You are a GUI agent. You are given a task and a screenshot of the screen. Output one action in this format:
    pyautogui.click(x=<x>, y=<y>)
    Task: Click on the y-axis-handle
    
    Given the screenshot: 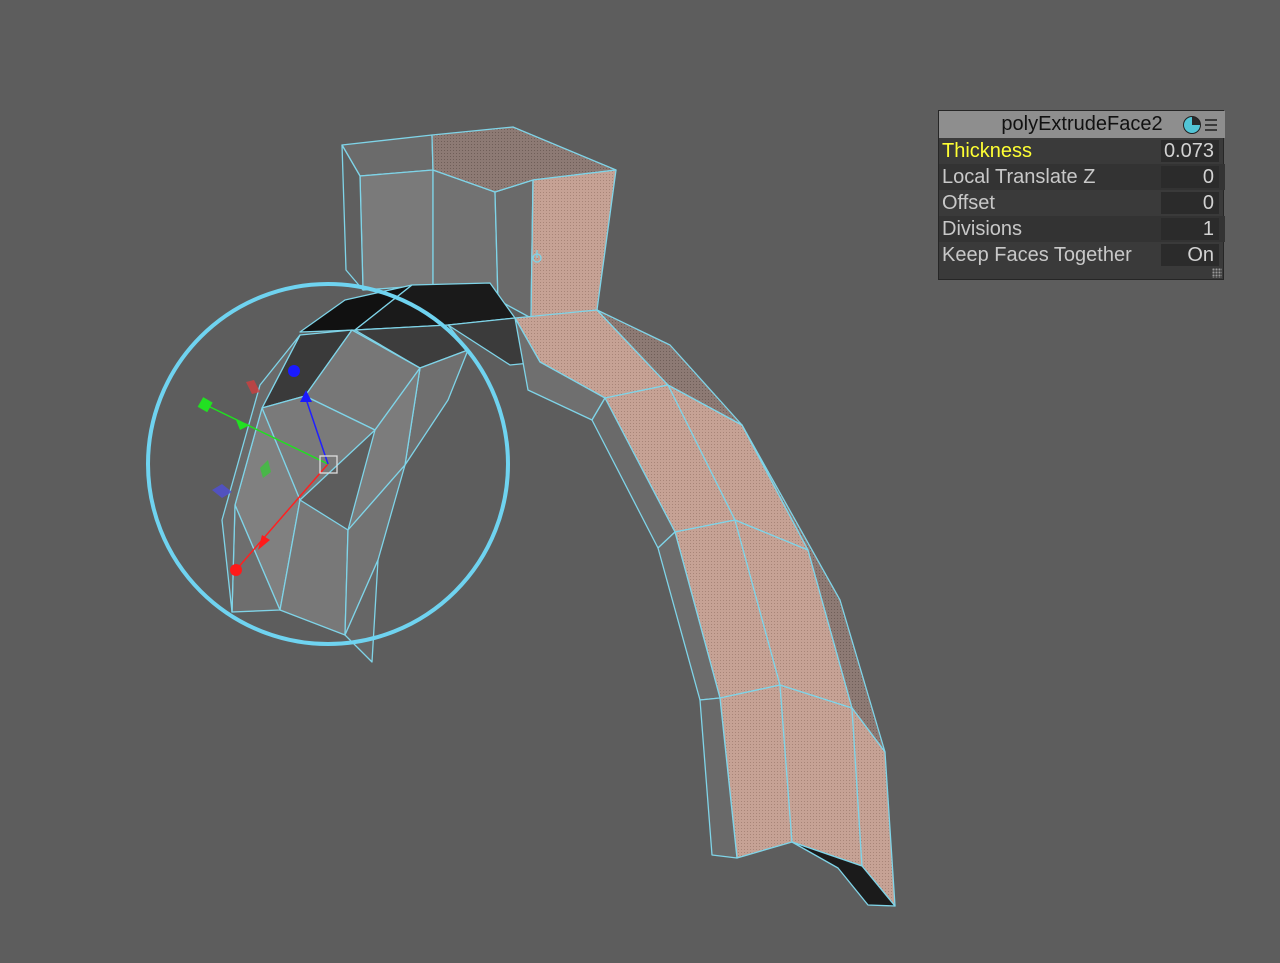 What is the action you would take?
    pyautogui.click(x=205, y=405)
    